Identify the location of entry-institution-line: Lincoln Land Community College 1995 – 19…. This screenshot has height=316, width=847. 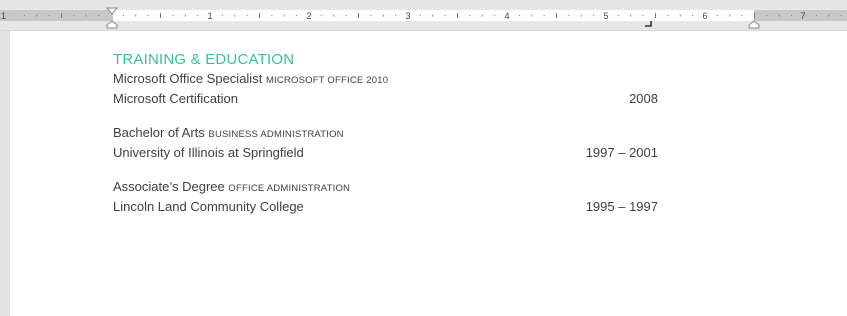
(385, 207).